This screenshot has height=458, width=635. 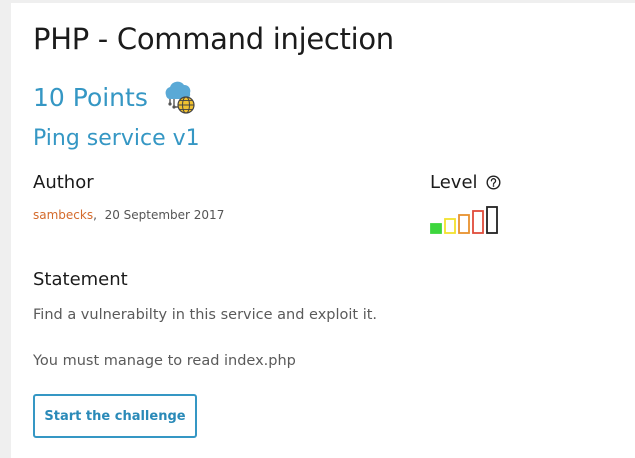 I want to click on points-value: 10 Points, so click(x=90, y=97).